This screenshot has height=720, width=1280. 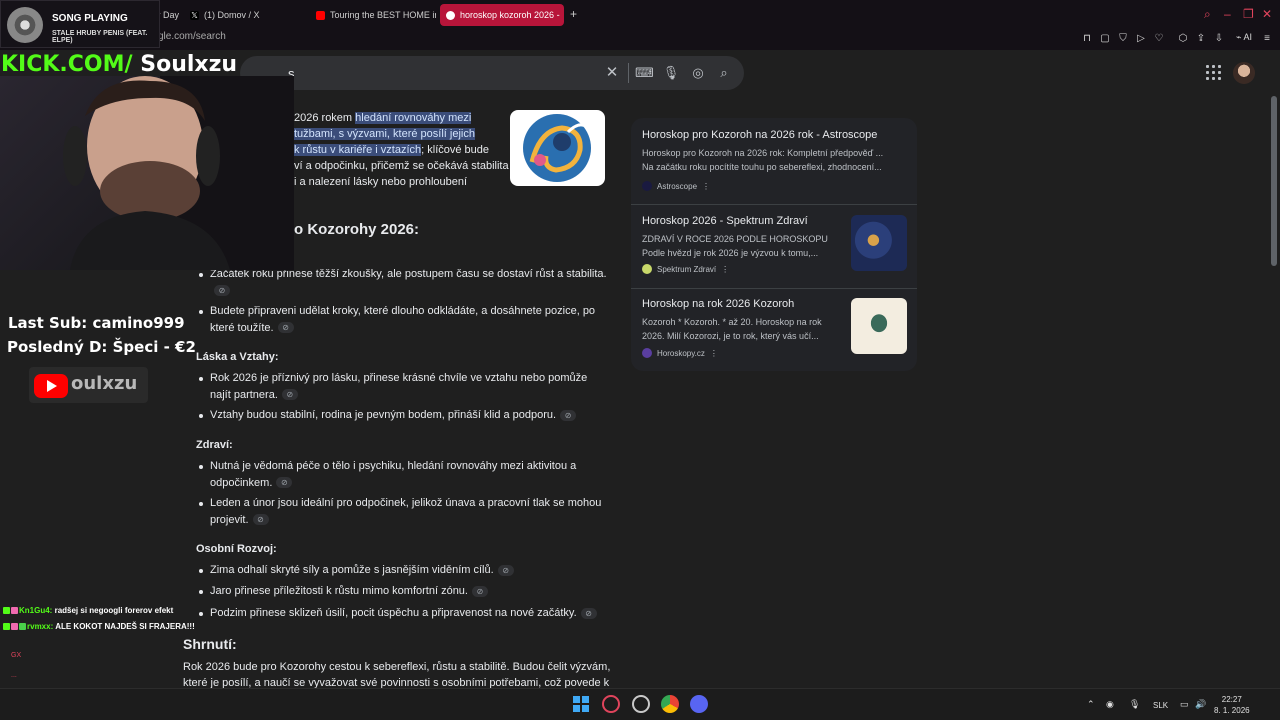 What do you see at coordinates (1244, 73) in the screenshot?
I see `account-avatar` at bounding box center [1244, 73].